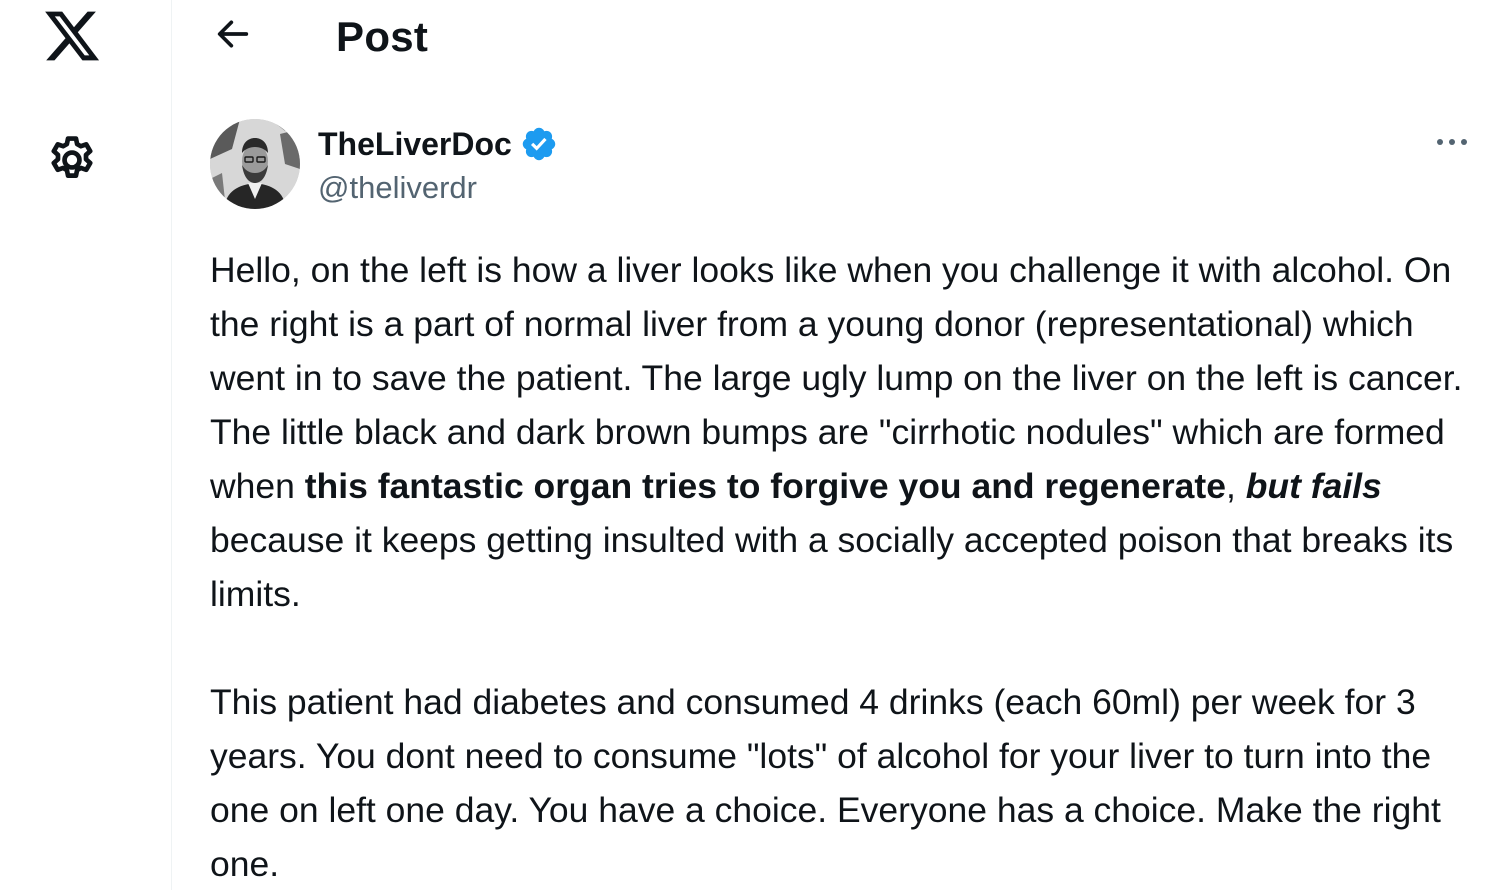 Image resolution: width=1486 pixels, height=891 pixels. Describe the element at coordinates (1313, 486) in the screenshot. I see `post-text-bold-italic: but fails` at that location.